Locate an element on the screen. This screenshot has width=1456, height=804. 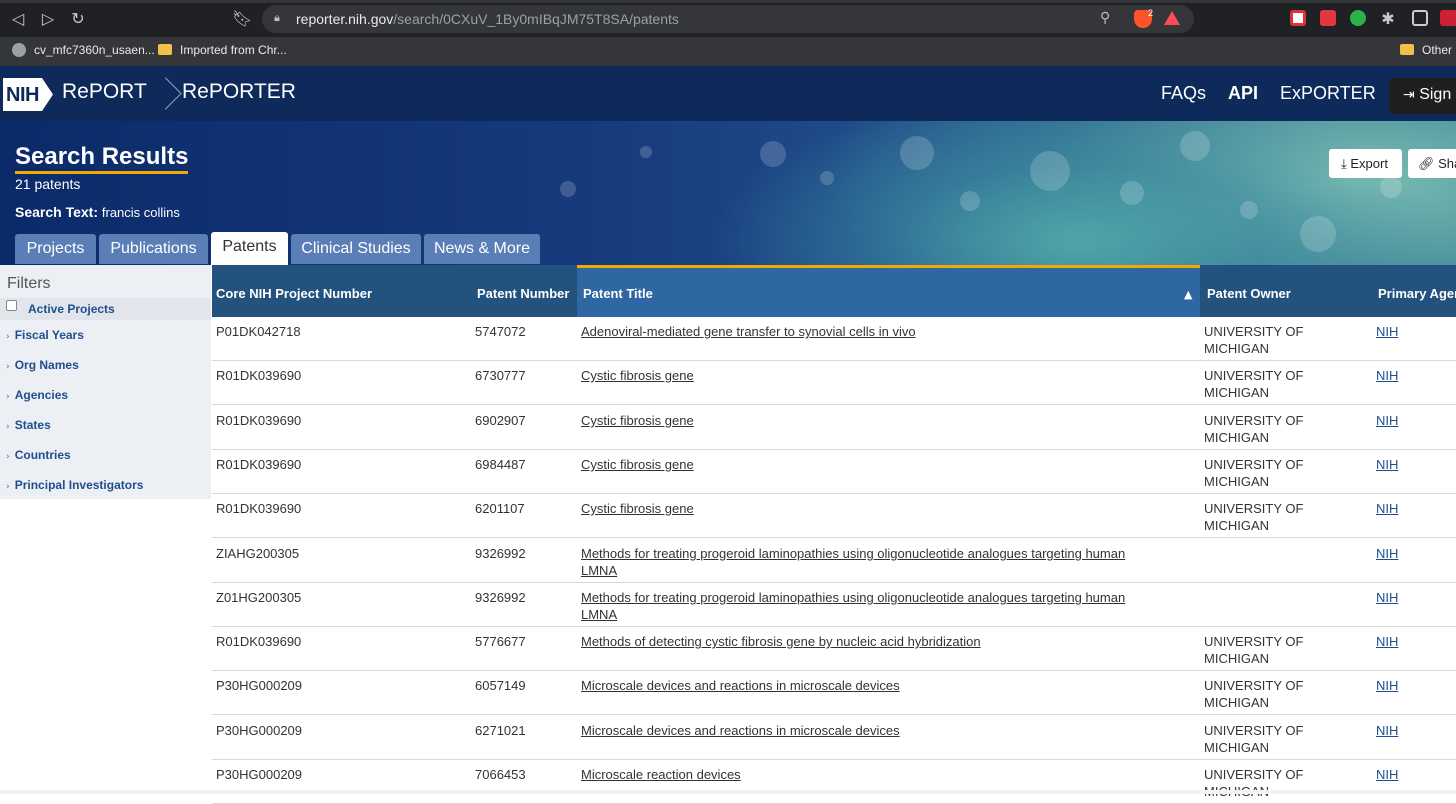
active-projects-label: Active Projects is located at coordinates (71, 309).